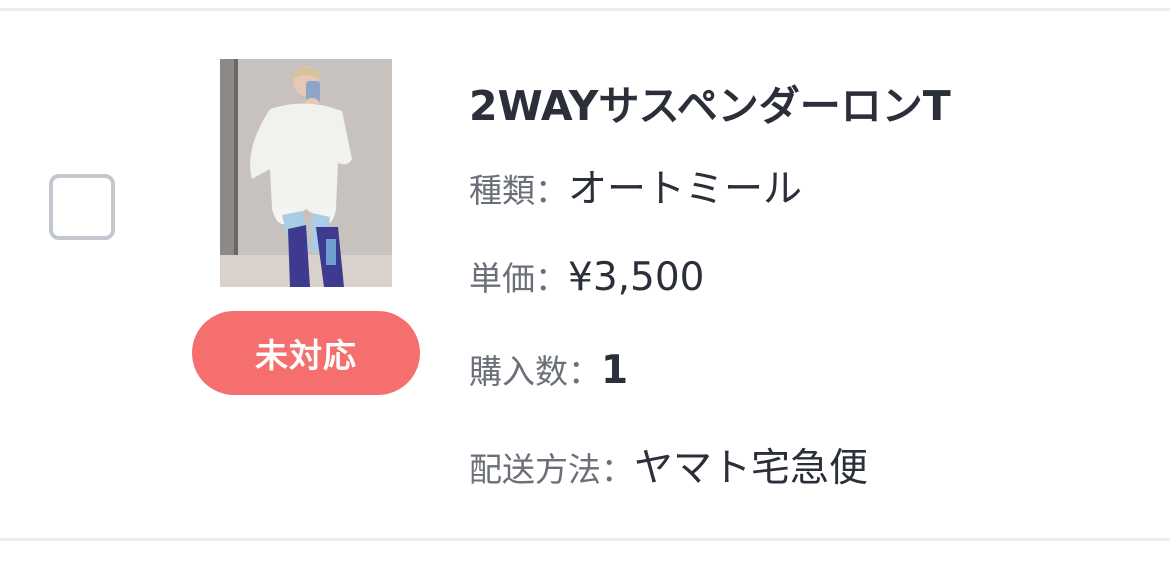 This screenshot has height=567, width=1170. Describe the element at coordinates (306, 353) in the screenshot. I see `status-badge: 未対応` at that location.